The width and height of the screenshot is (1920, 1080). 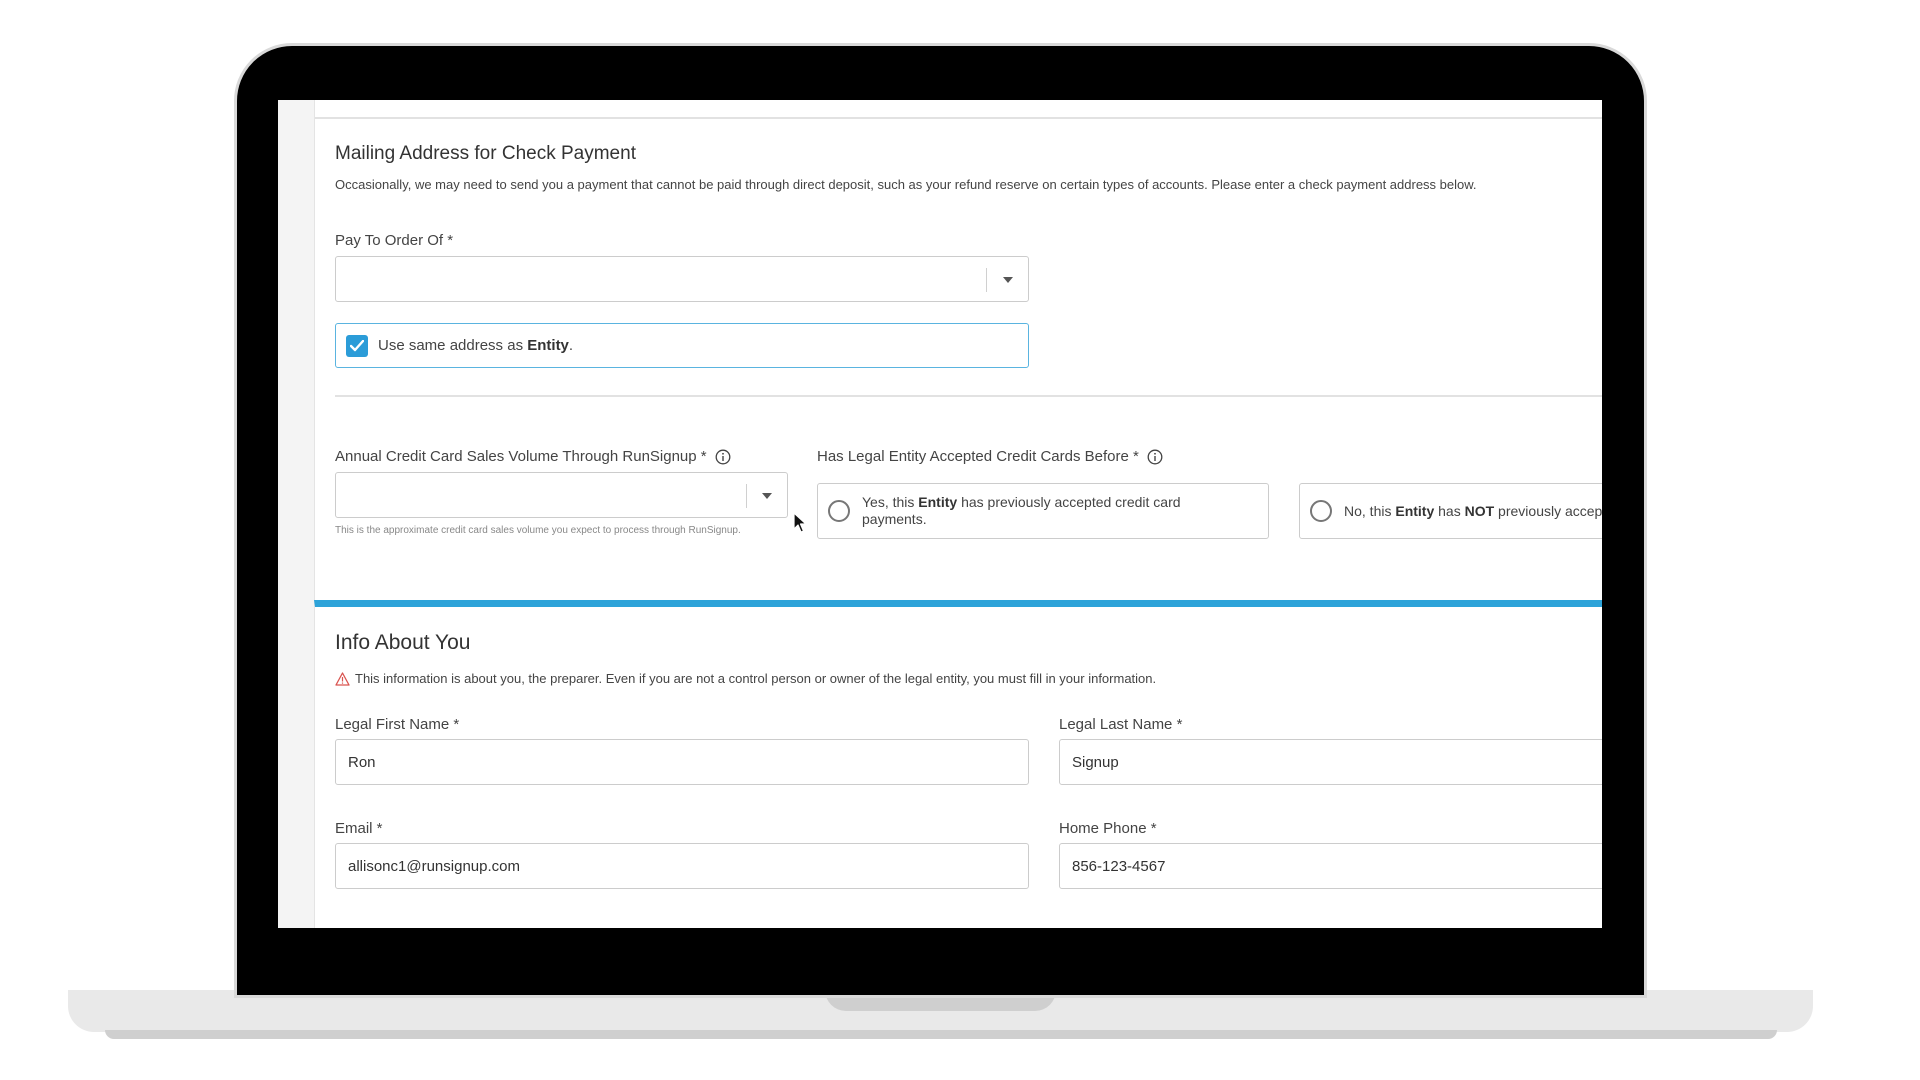 What do you see at coordinates (1330, 762) in the screenshot?
I see `last-name-input: Signup` at bounding box center [1330, 762].